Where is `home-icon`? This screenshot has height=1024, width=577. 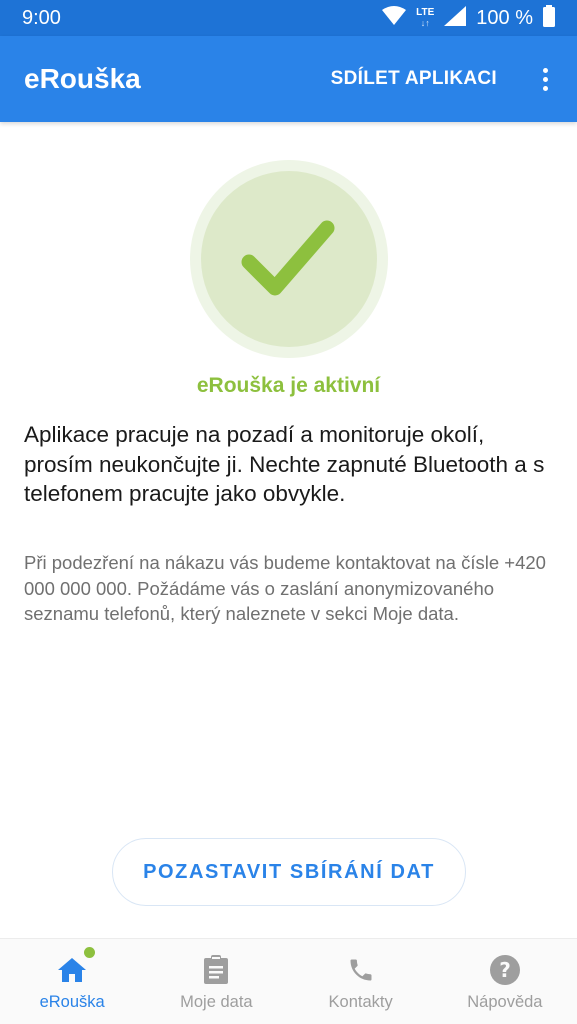 home-icon is located at coordinates (75, 967).